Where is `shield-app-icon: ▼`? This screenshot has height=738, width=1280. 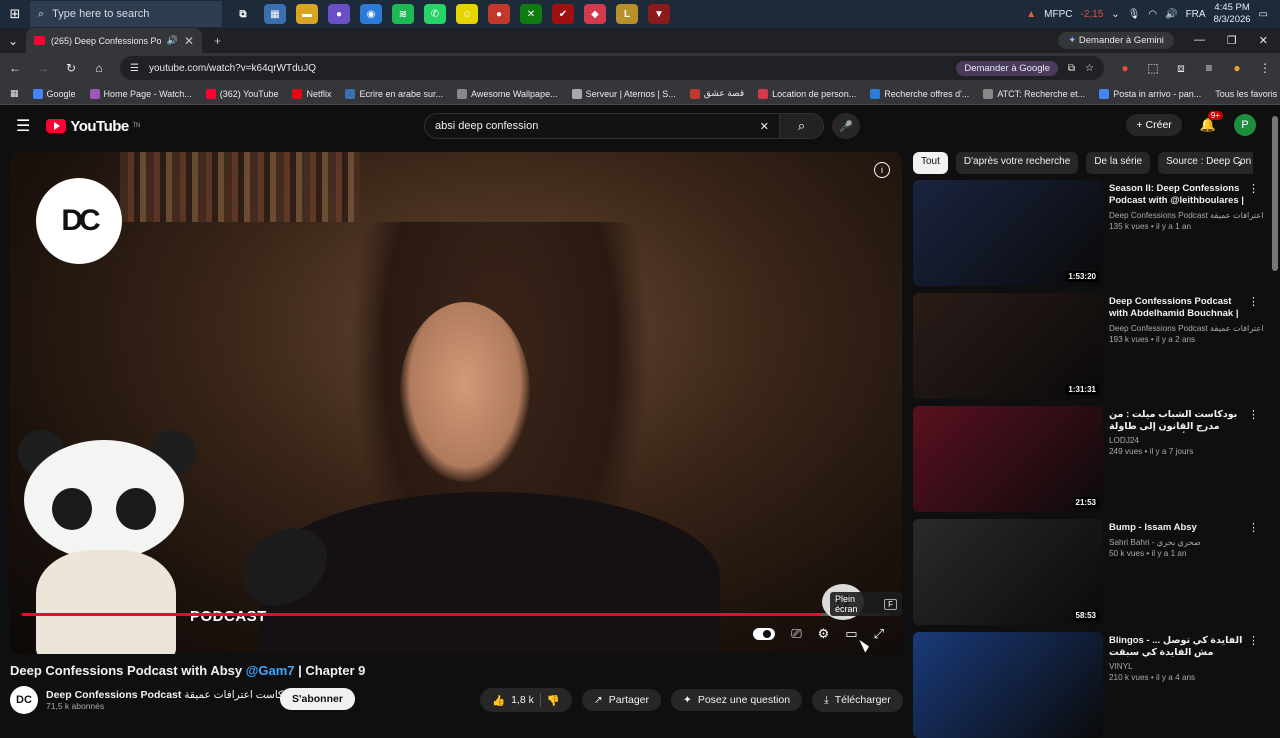 shield-app-icon: ▼ is located at coordinates (659, 14).